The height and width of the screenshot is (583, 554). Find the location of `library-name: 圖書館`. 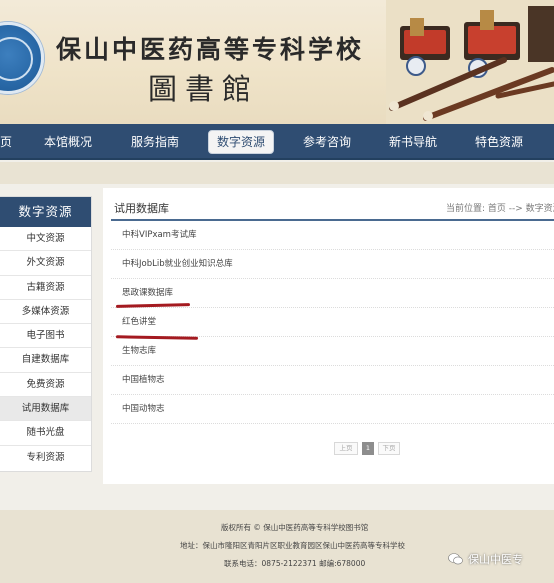

library-name: 圖書館 is located at coordinates (204, 89).